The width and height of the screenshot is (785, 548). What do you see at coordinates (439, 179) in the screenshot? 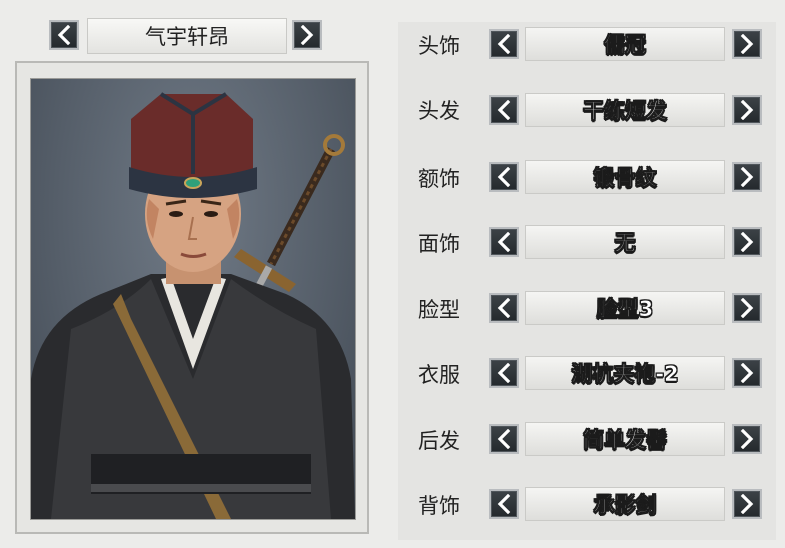
I see `option-label-forehead: 额饰` at bounding box center [439, 179].